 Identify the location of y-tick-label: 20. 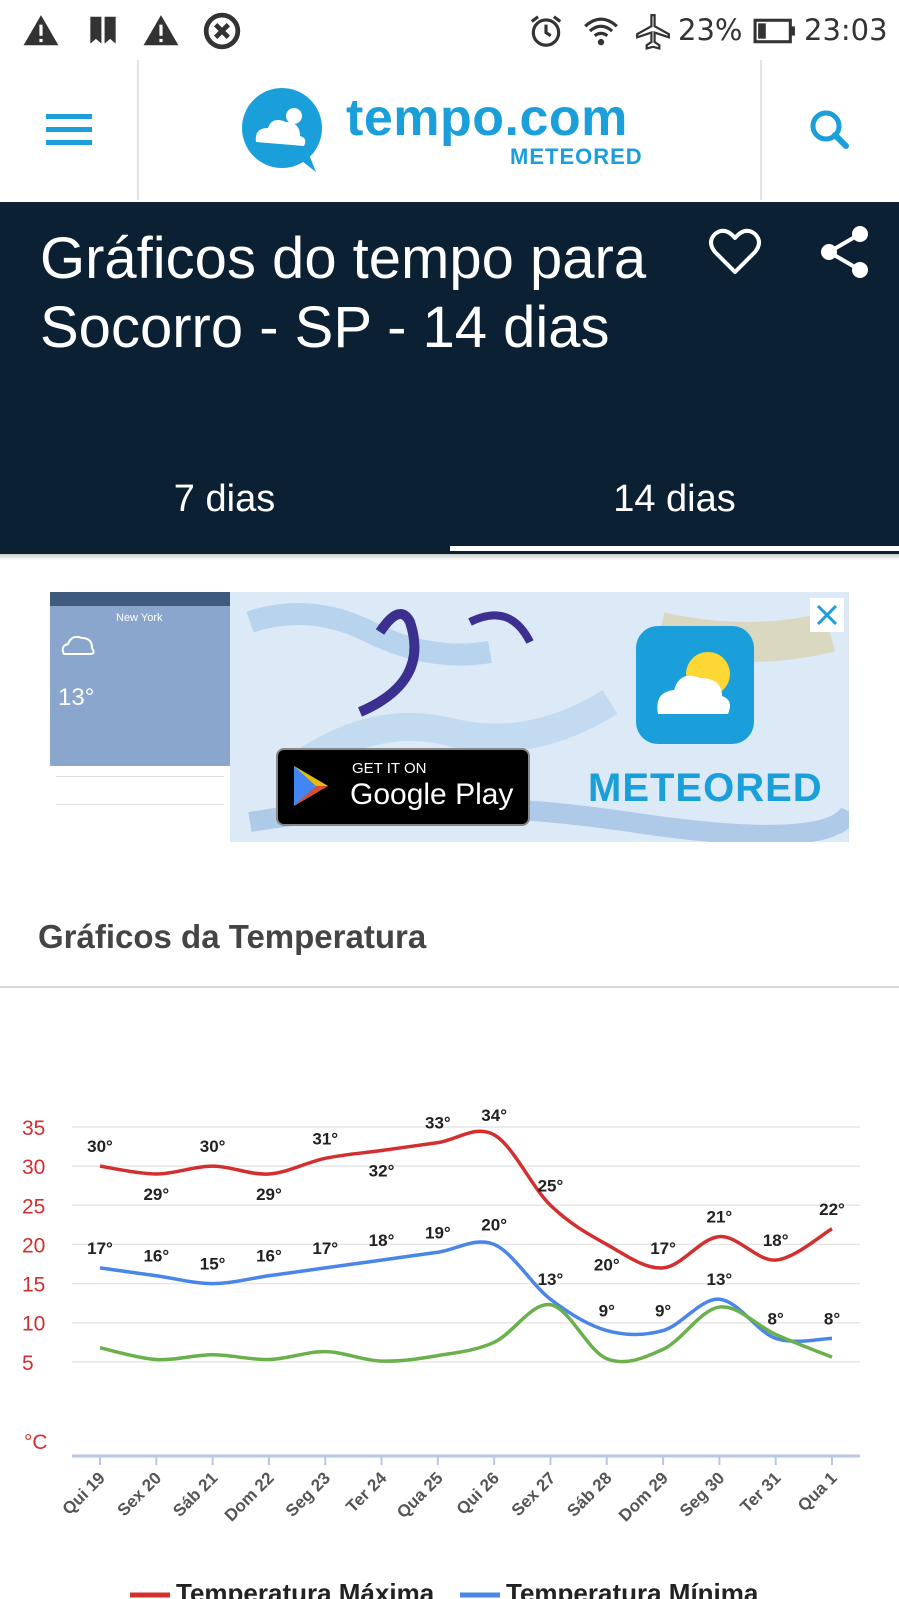
(33, 1245).